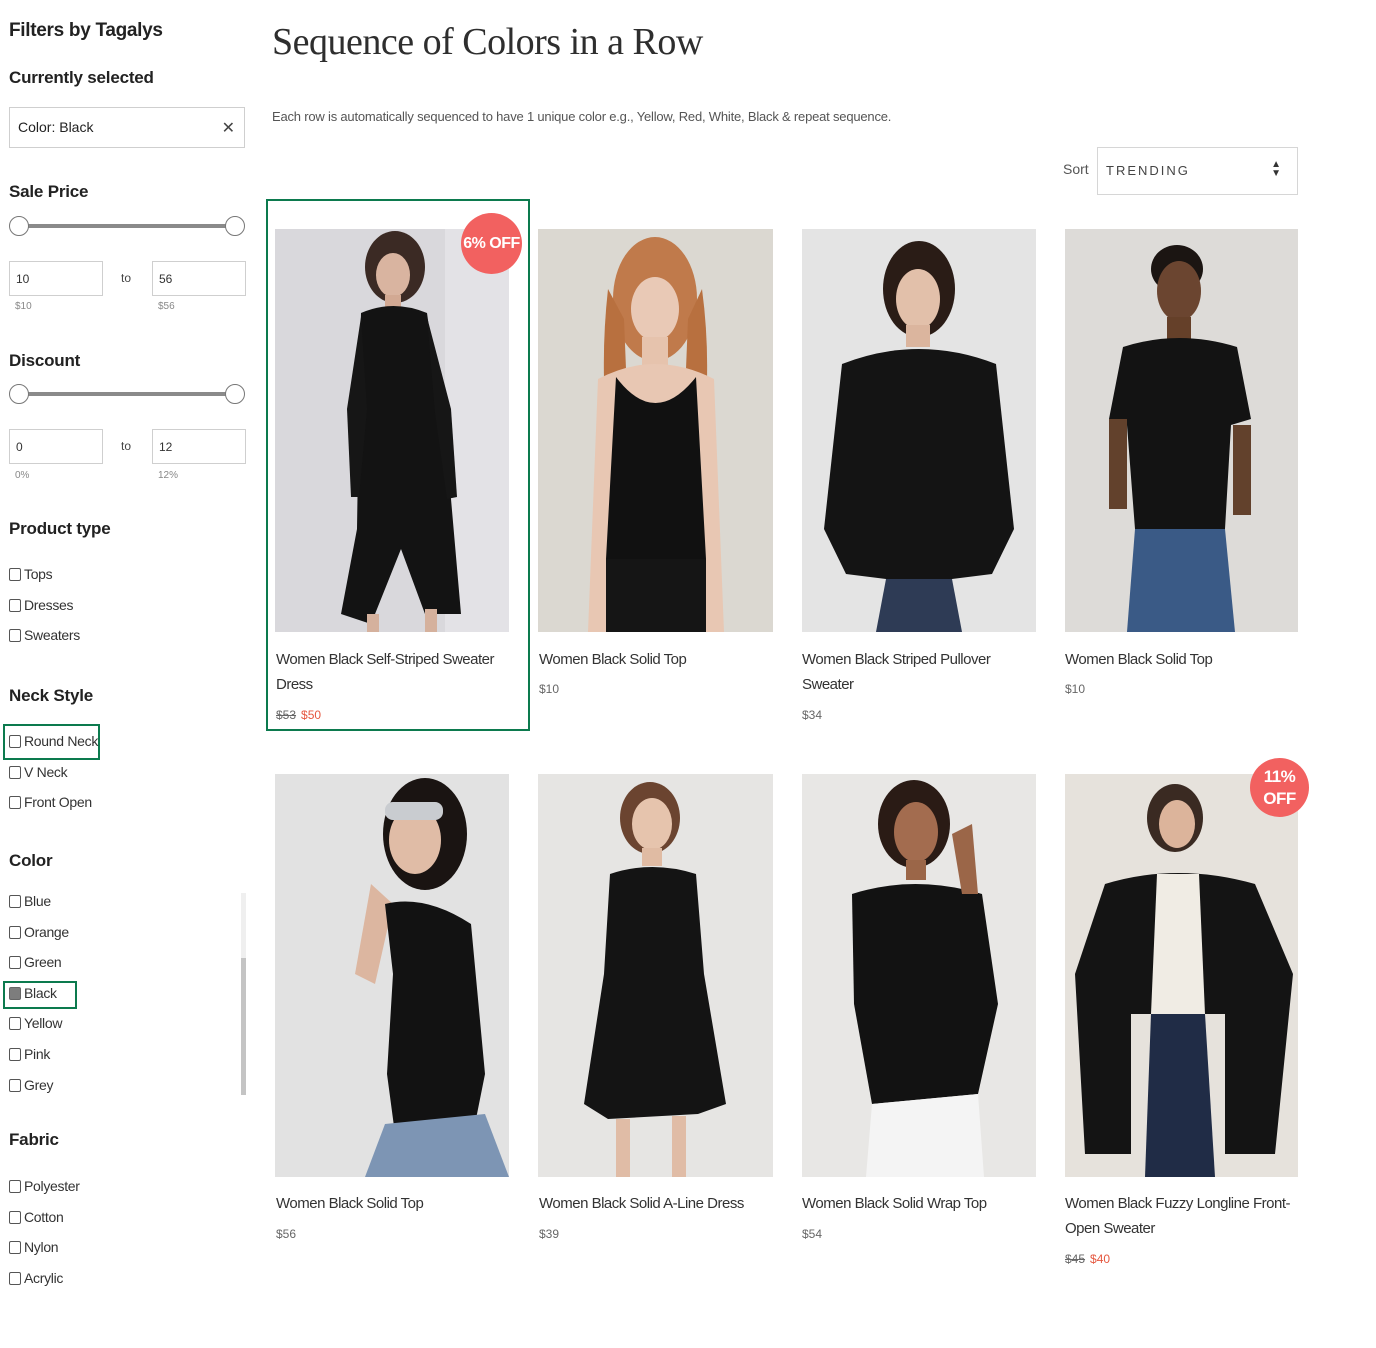  I want to click on product-price: $34, so click(812, 715).